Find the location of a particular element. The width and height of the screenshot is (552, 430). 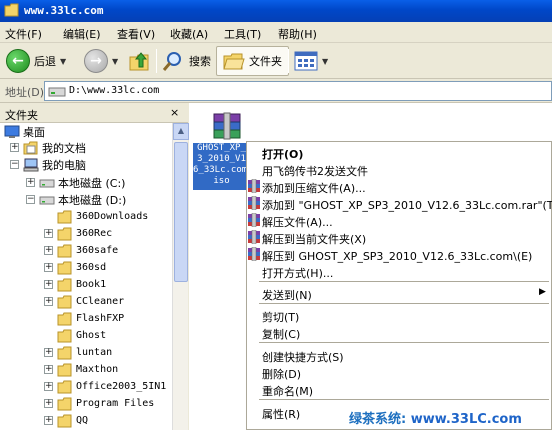

menu-bar: 文件(F) 编辑(E) 查看(V) 收藏(A) 工具(T) 帮助(H) is located at coordinates (276, 32).